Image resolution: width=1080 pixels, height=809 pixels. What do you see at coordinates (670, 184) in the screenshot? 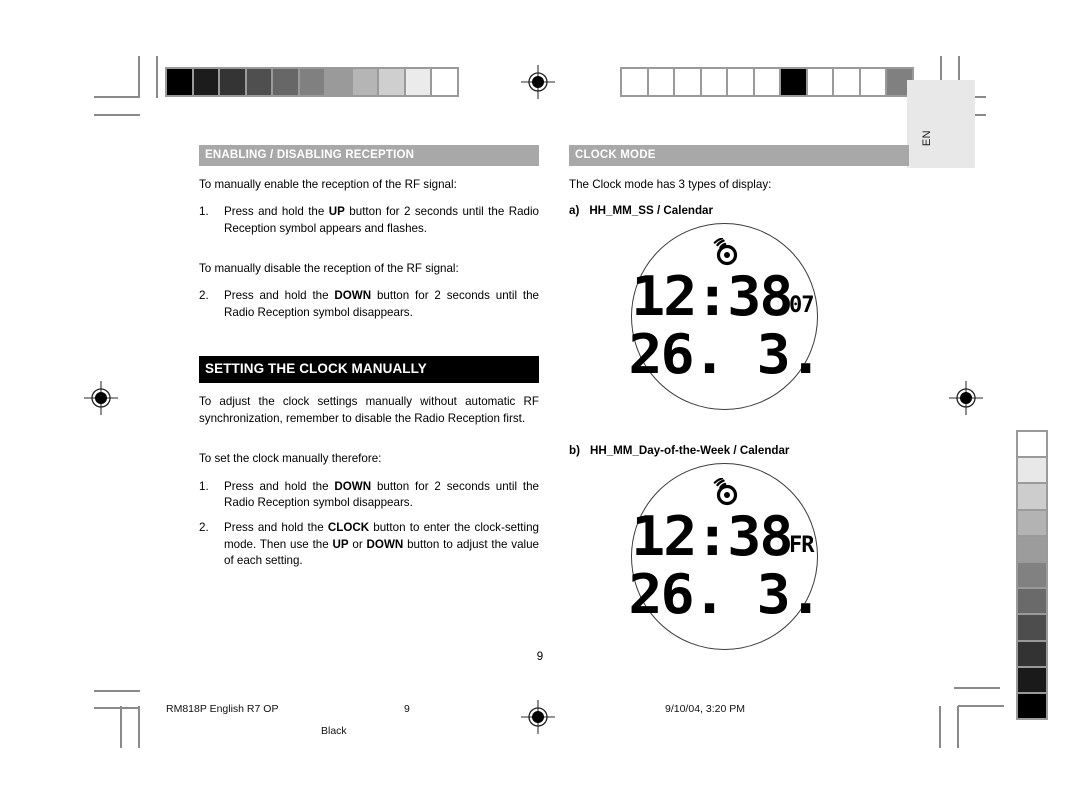
I see `paragraph-clock-mode-intro: The Clock mode has 3 types of display:` at bounding box center [670, 184].